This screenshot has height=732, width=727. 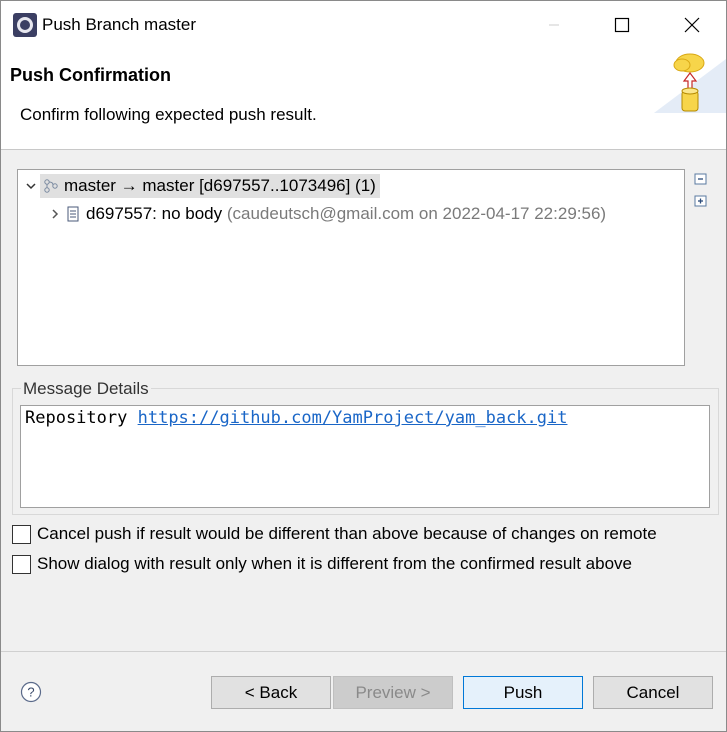 What do you see at coordinates (154, 213) in the screenshot?
I see `commit-label: d697557: no body` at bounding box center [154, 213].